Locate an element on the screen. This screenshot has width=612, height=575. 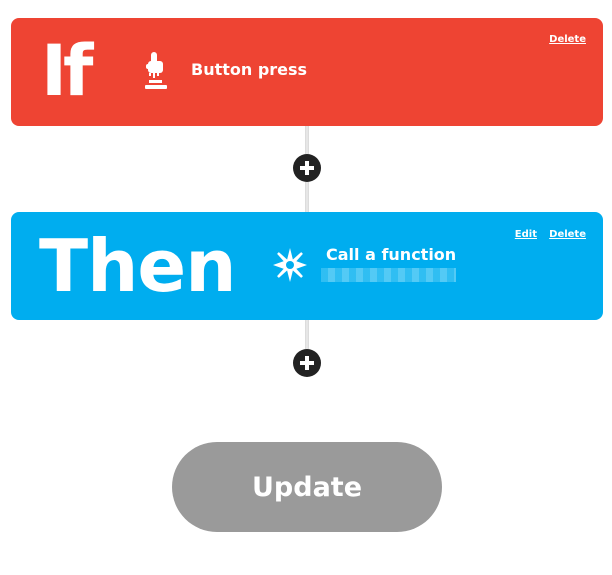
redacted-detail is located at coordinates (388, 275).